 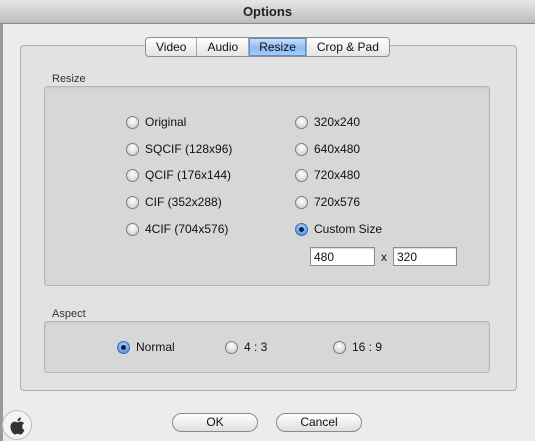 I want to click on radio-label: QCIF (176x144), so click(x=188, y=175).